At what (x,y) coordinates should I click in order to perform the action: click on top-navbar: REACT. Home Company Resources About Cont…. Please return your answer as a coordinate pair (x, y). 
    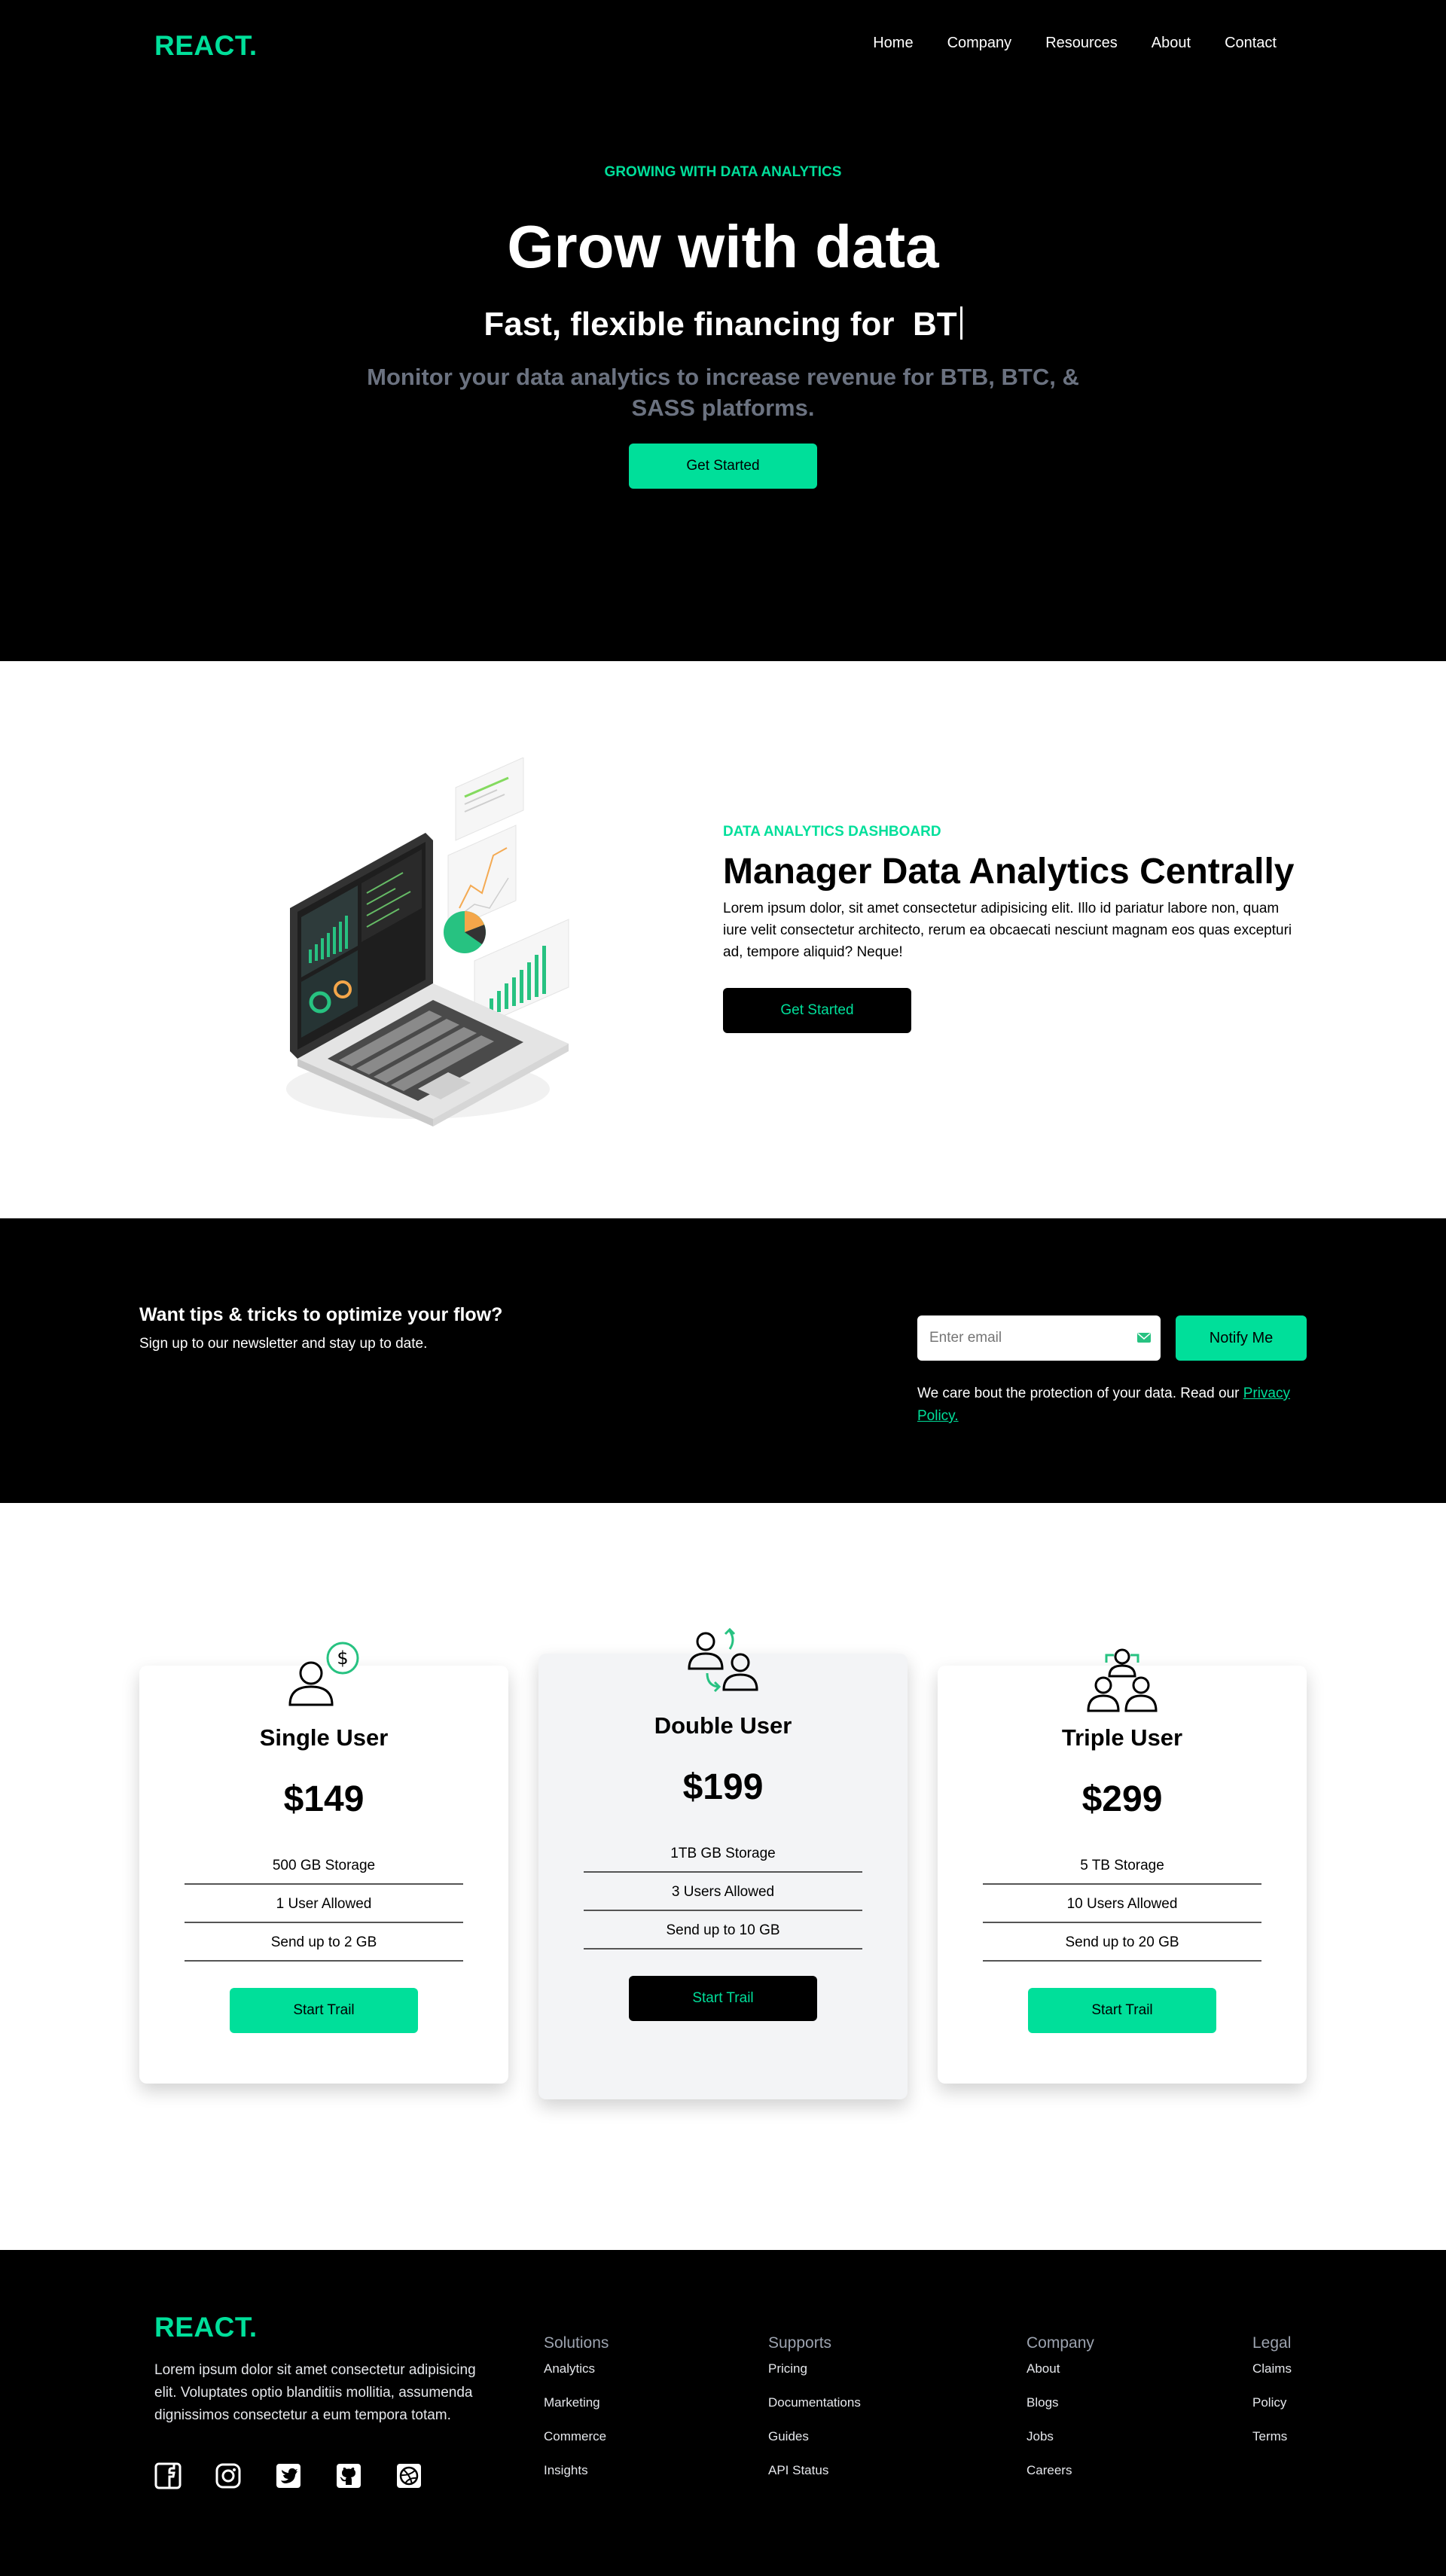
    Looking at the image, I should click on (723, 46).